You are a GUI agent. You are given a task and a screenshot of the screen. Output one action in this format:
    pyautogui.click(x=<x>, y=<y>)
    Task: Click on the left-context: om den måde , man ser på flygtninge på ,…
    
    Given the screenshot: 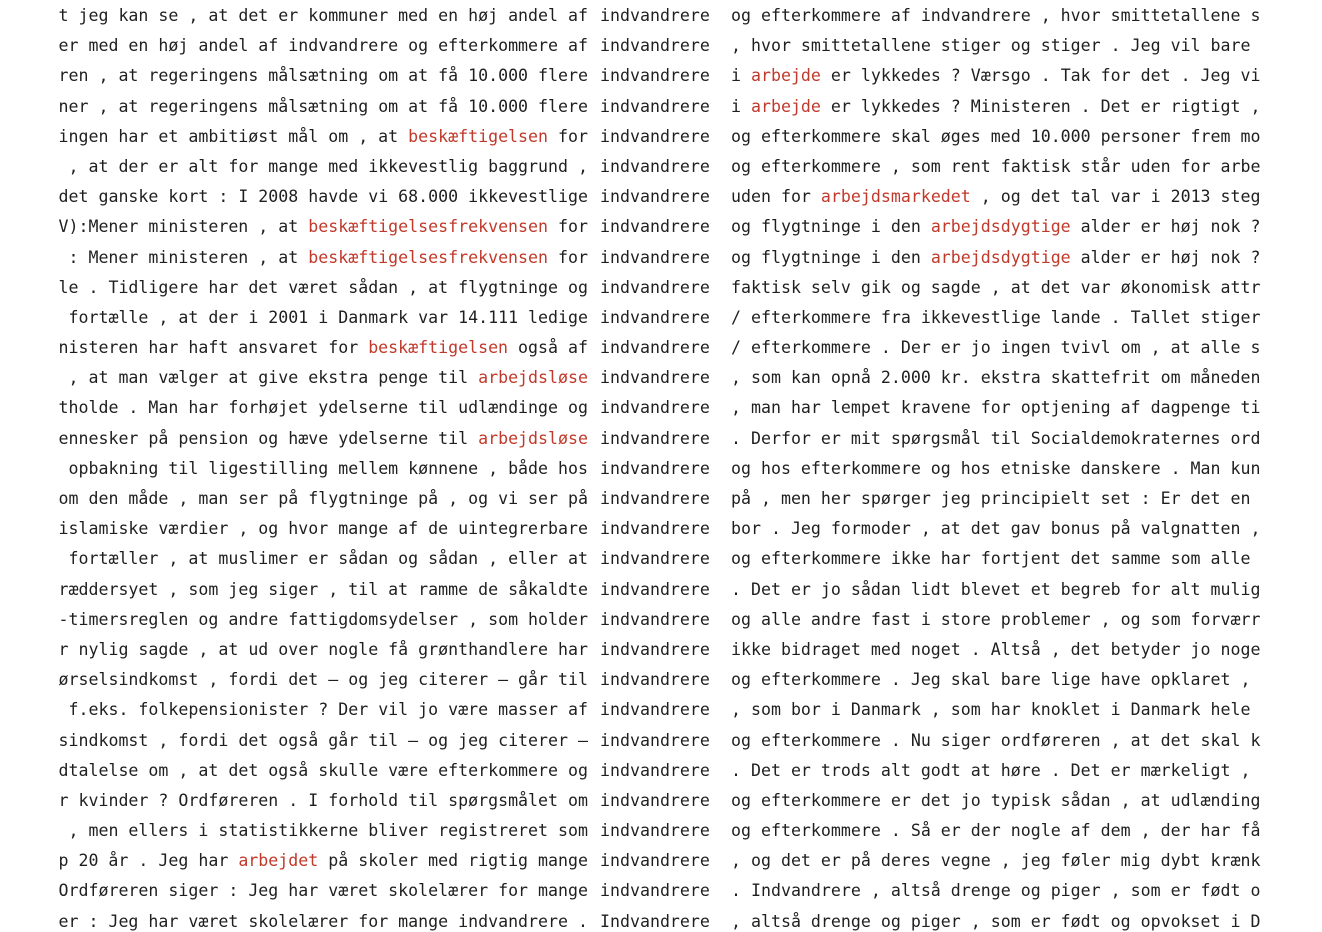 What is the action you would take?
    pyautogui.click(x=324, y=499)
    